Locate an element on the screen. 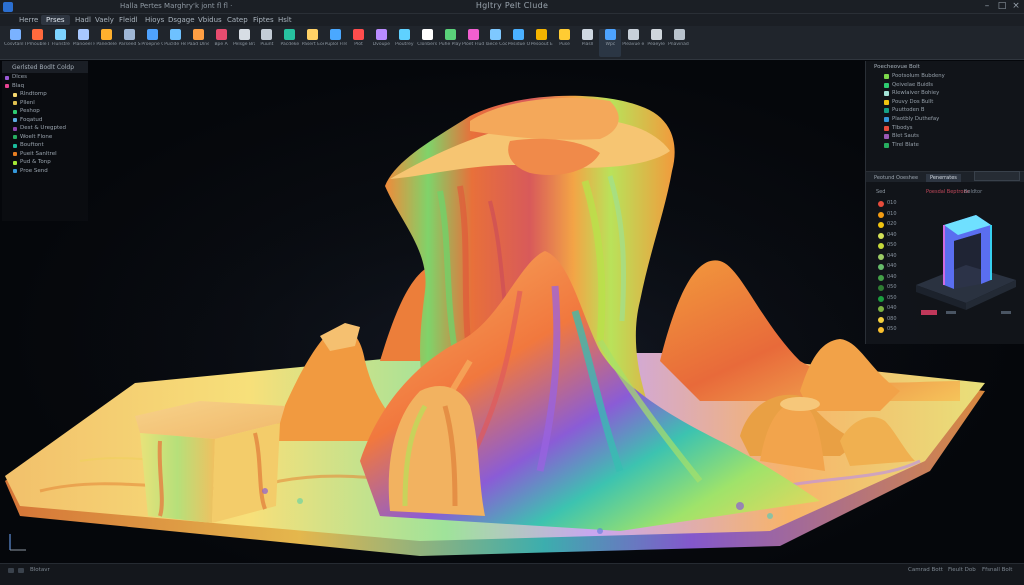 The image size is (1024, 585). scene-tree-item-label: Proe Send is located at coordinates (34, 170).